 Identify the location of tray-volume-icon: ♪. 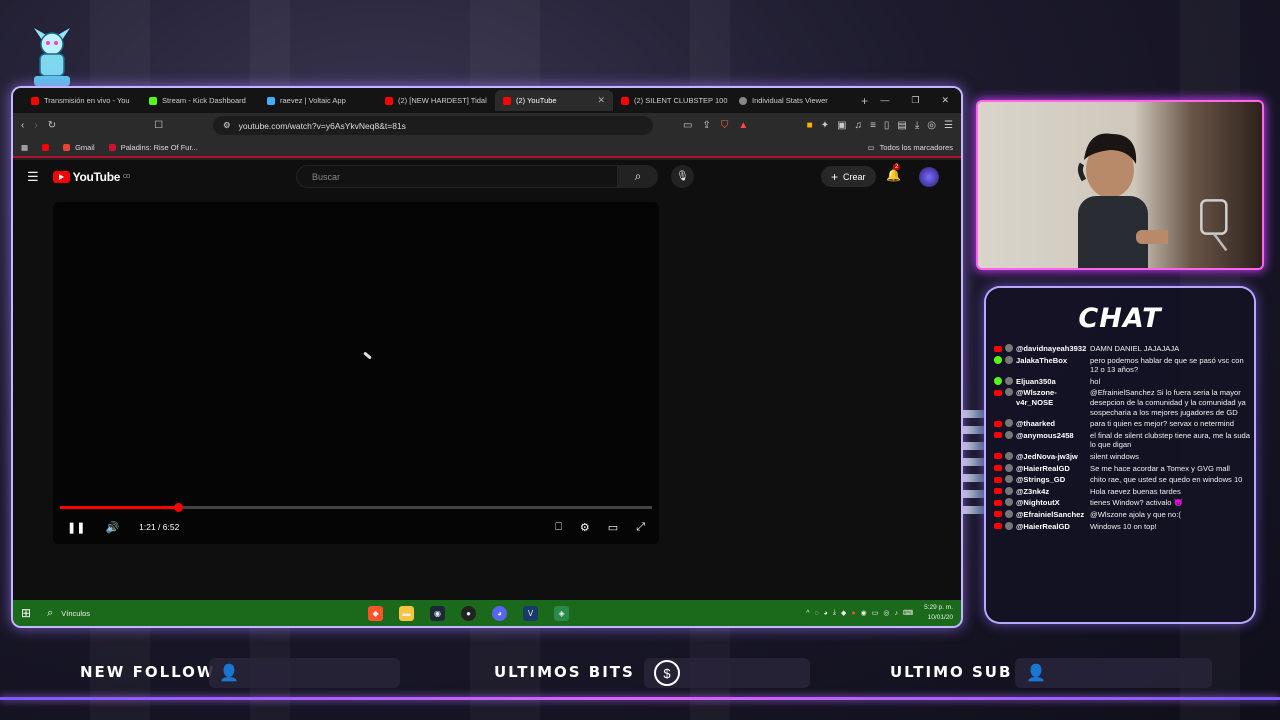
(896, 613).